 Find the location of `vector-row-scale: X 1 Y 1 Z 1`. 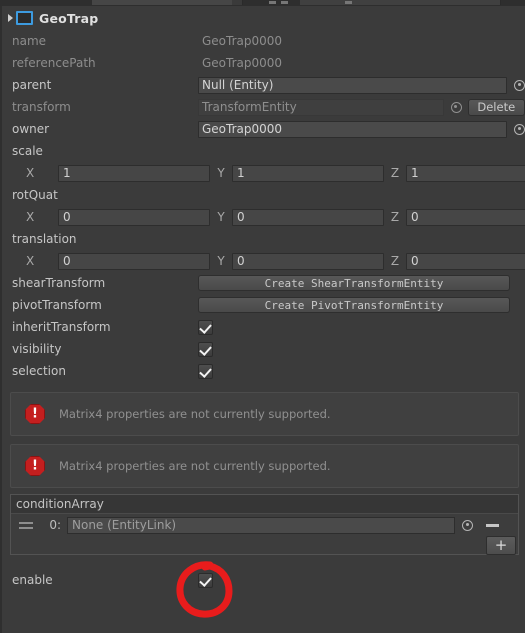

vector-row-scale: X 1 Y 1 Z 1 is located at coordinates (263, 173).